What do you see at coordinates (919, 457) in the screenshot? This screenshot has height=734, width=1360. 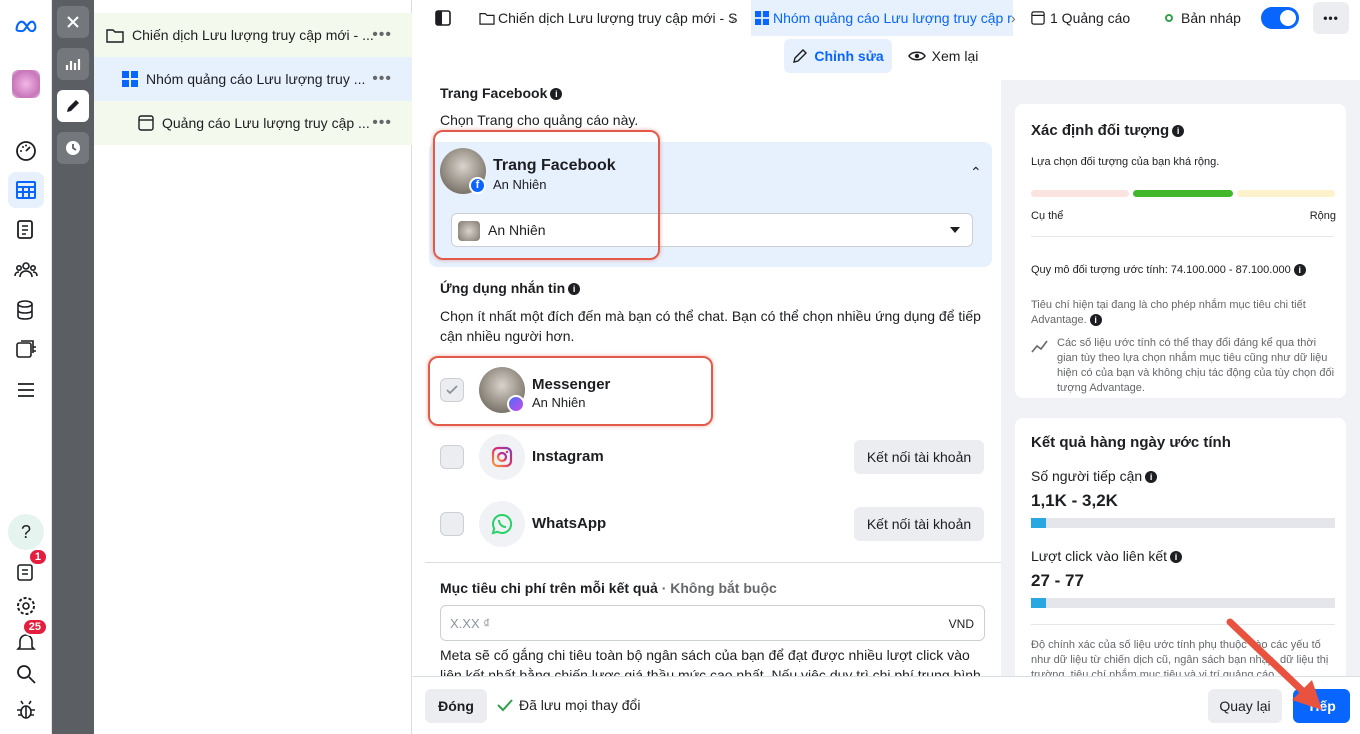 I see `connect-instagram-button: Kết nối tài khoản` at bounding box center [919, 457].